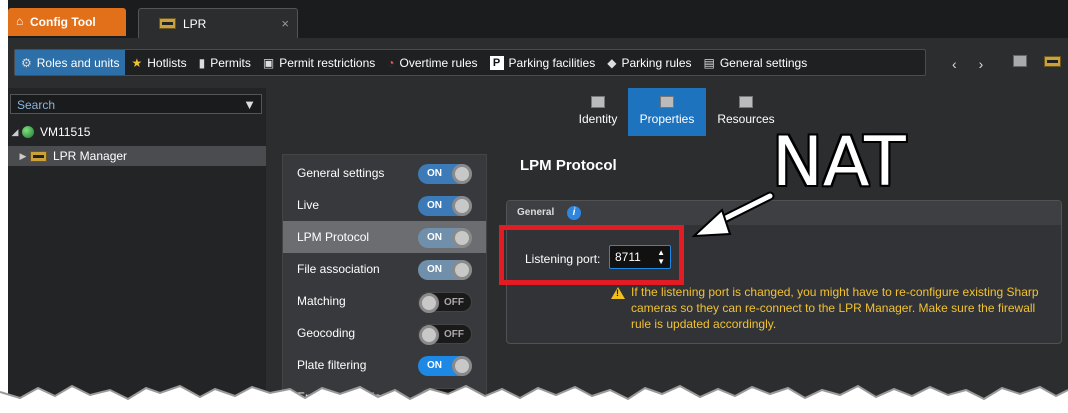 This screenshot has height=413, width=1068. Describe the element at coordinates (136, 104) in the screenshot. I see `search-input: Search ▼` at that location.